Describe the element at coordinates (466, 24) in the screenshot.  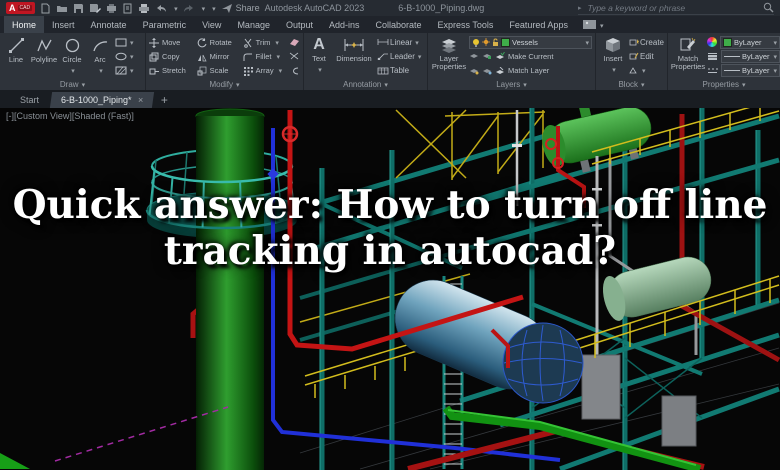
I see `tab-express-tools: Express Tools` at that location.